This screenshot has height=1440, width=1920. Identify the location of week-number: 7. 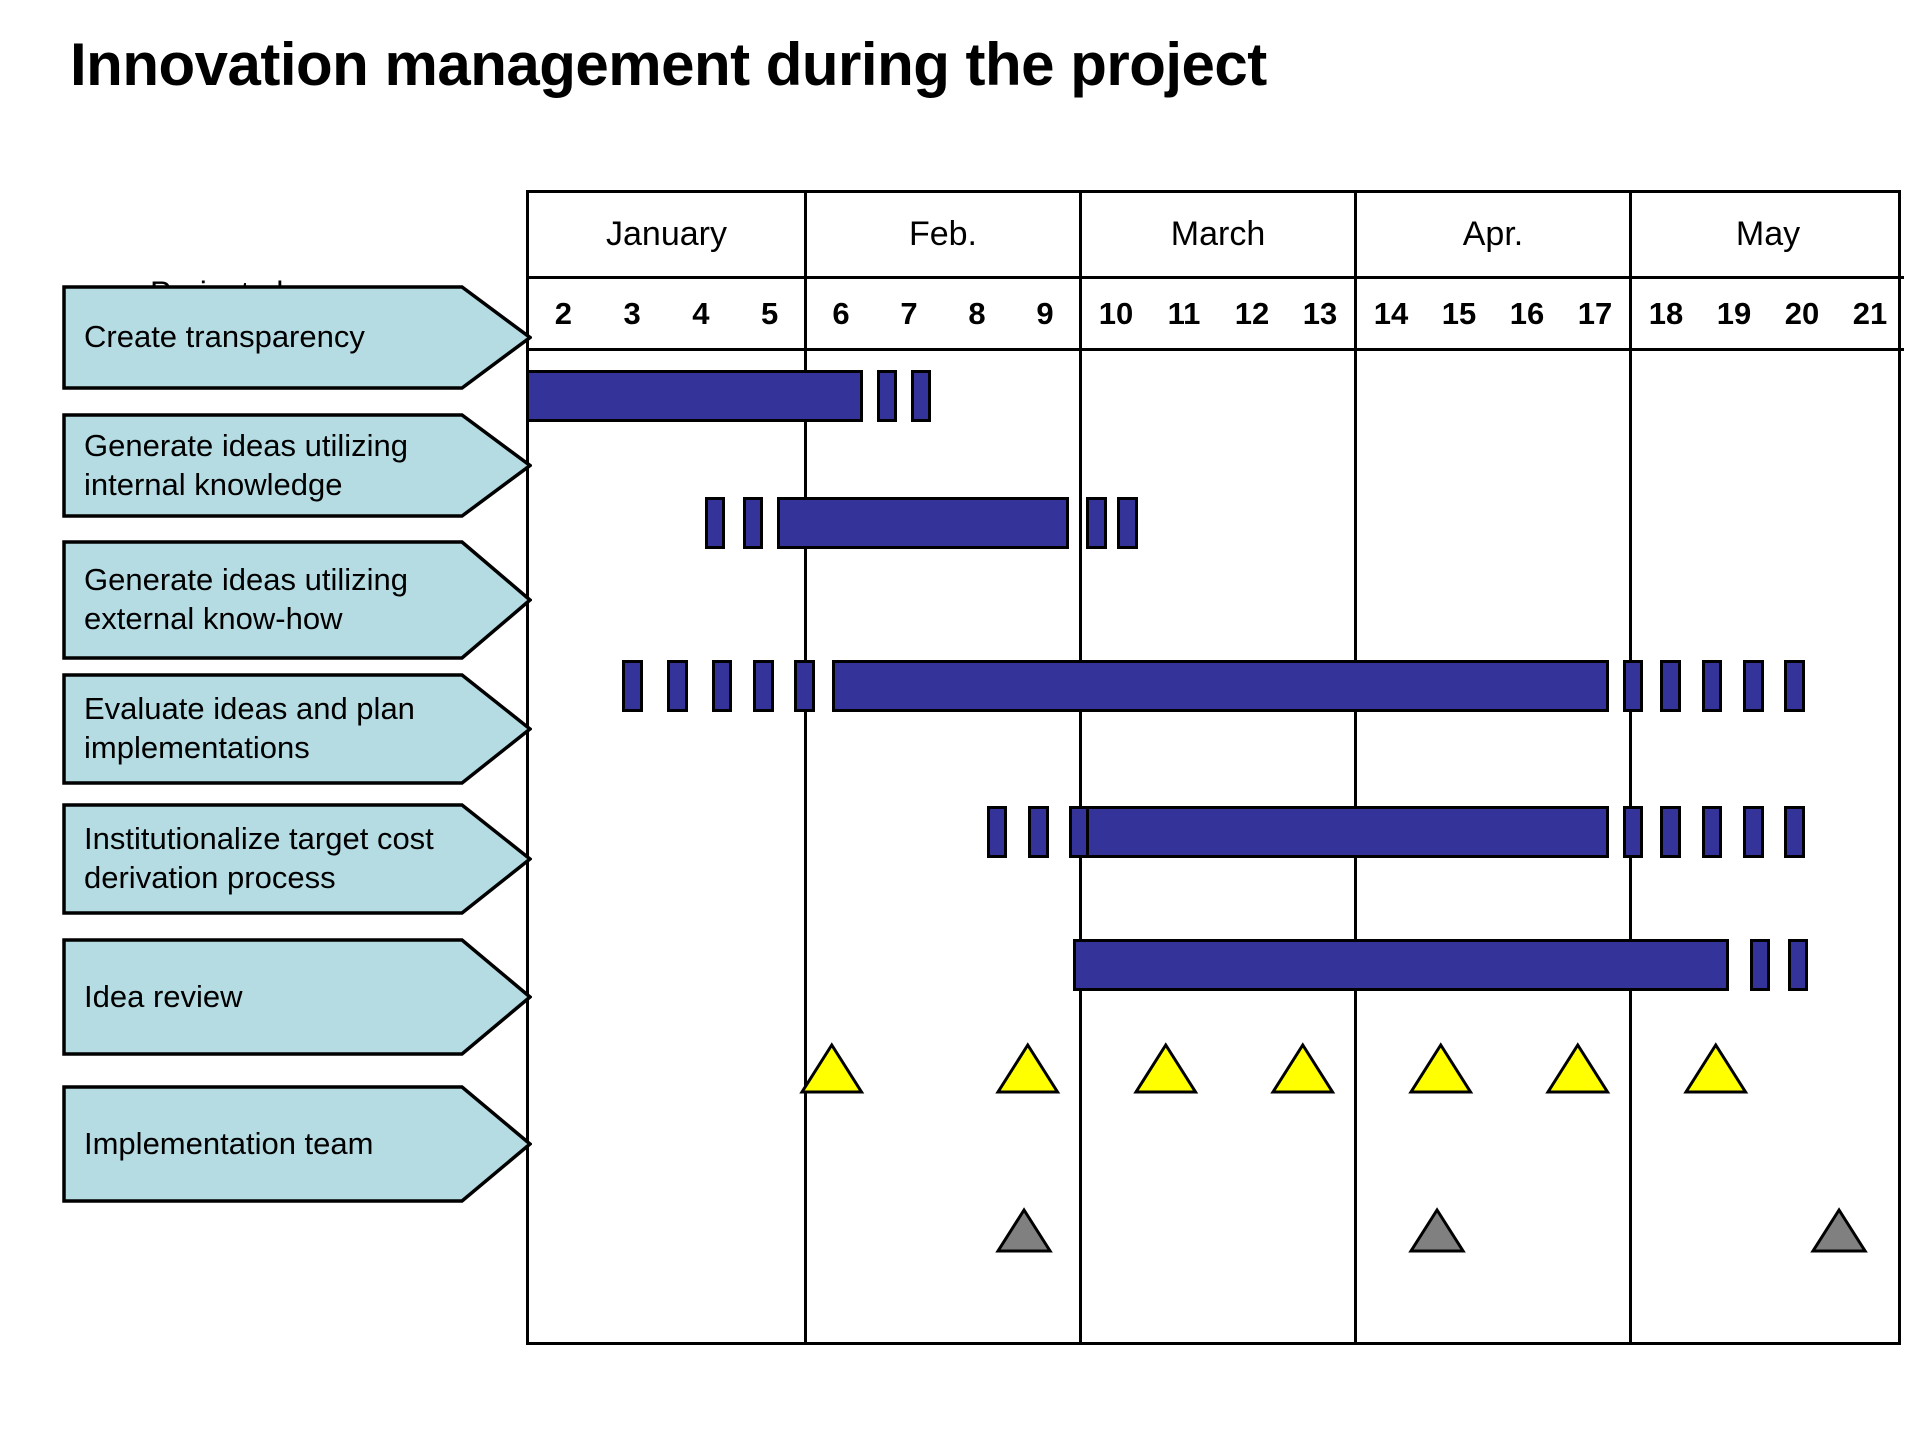
(909, 313).